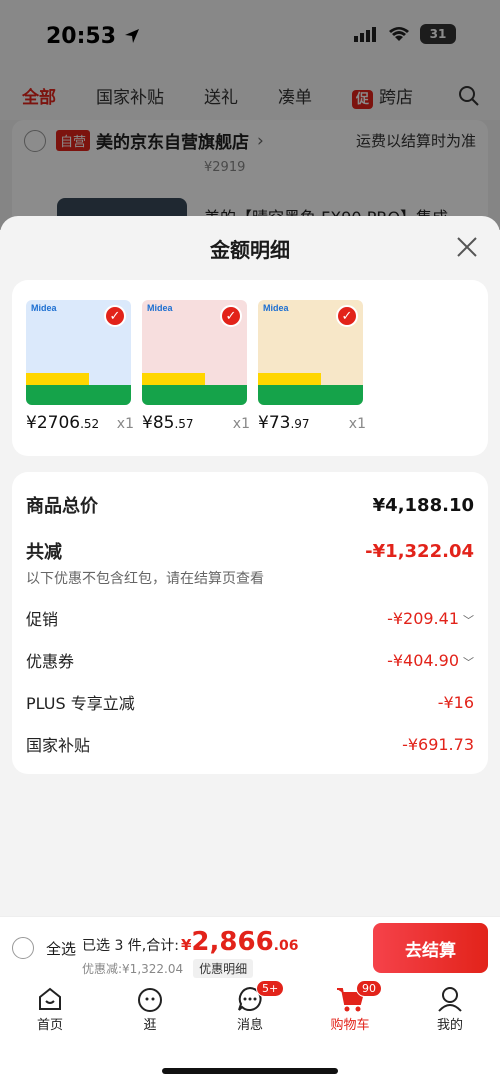 This screenshot has height=1084, width=500. I want to click on discount-line: 优惠减:¥1,322.04 优惠明细, so click(168, 968).